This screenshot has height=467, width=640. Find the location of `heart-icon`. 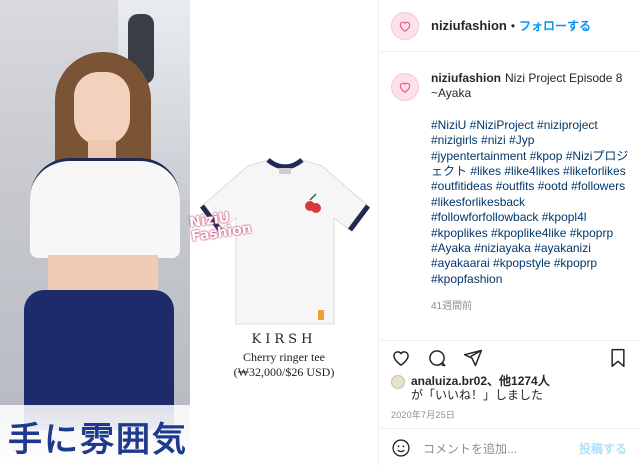

heart-icon is located at coordinates (401, 358).